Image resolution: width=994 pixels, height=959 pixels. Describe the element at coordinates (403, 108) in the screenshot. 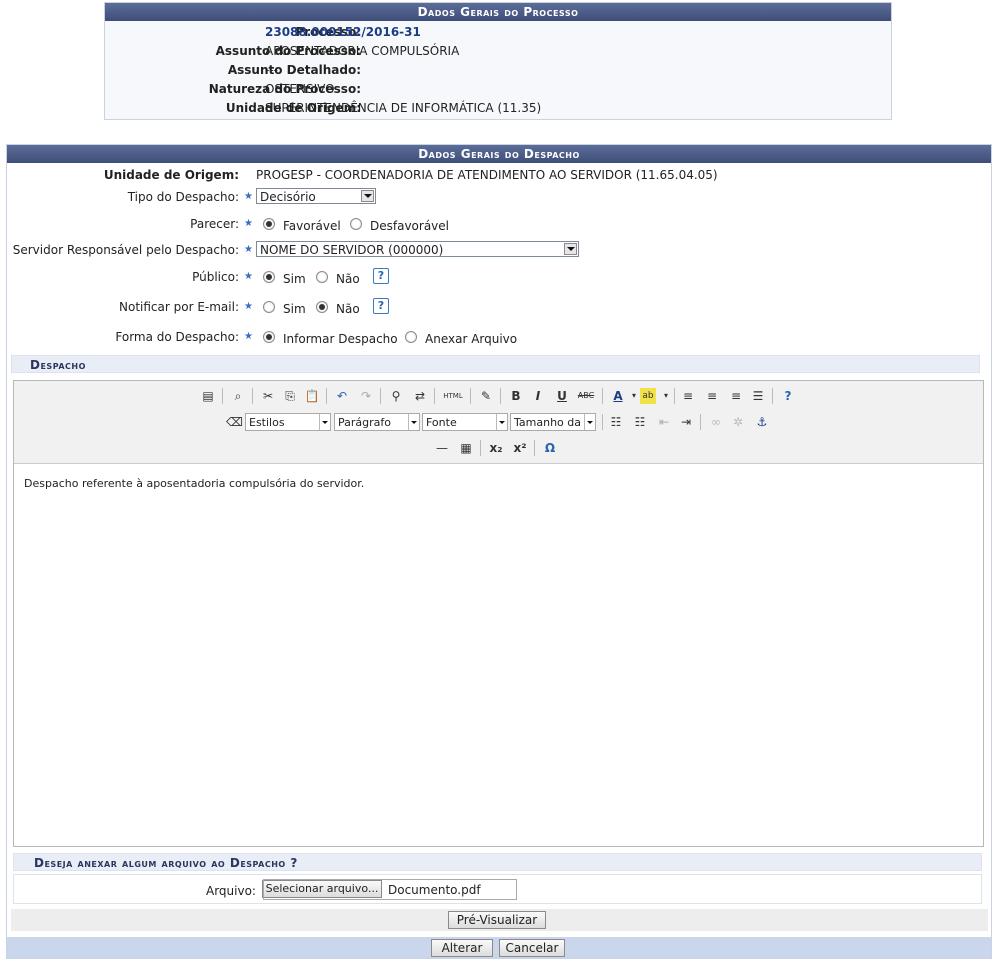

I see `unidade-origem-value: SUPERINTENDÊNCIA DE INFORMÁTICA (11.35)` at that location.